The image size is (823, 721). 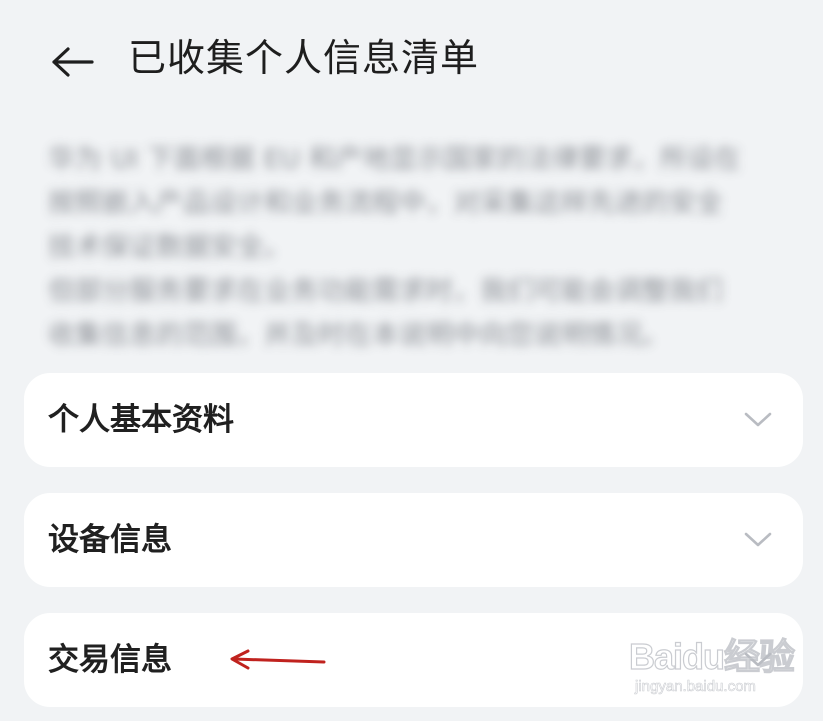 I want to click on section-device-info: 设备信息, so click(x=413, y=540).